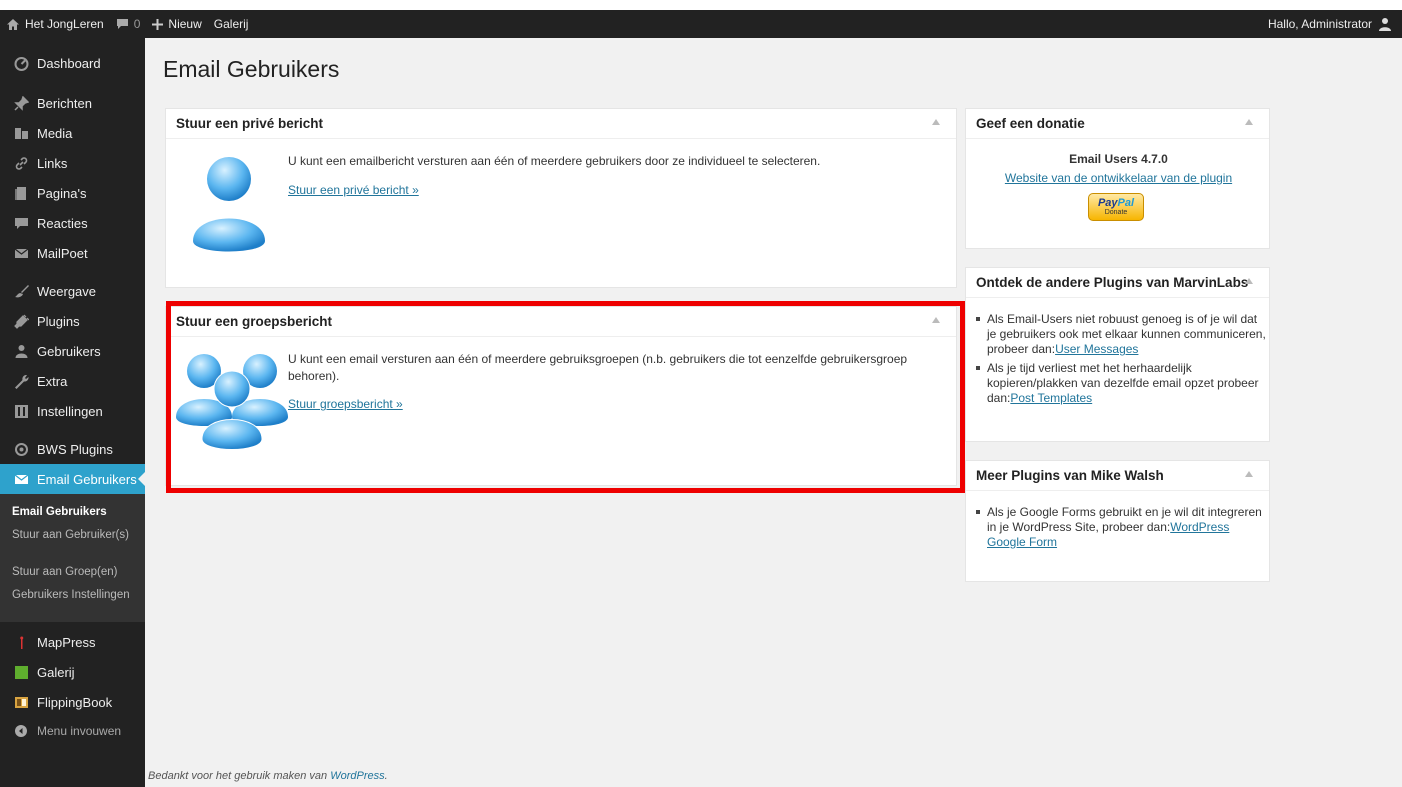  I want to click on submenu-item-label: Stuur aan Gebruiker(s), so click(70, 535).